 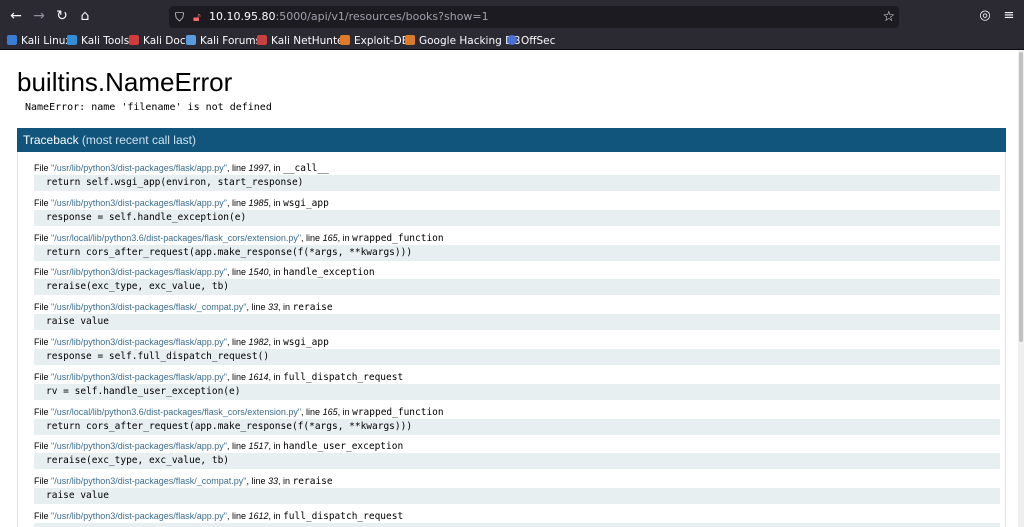 What do you see at coordinates (517, 357) in the screenshot?
I see `frame-code: response = self.full_dispatch_request()` at bounding box center [517, 357].